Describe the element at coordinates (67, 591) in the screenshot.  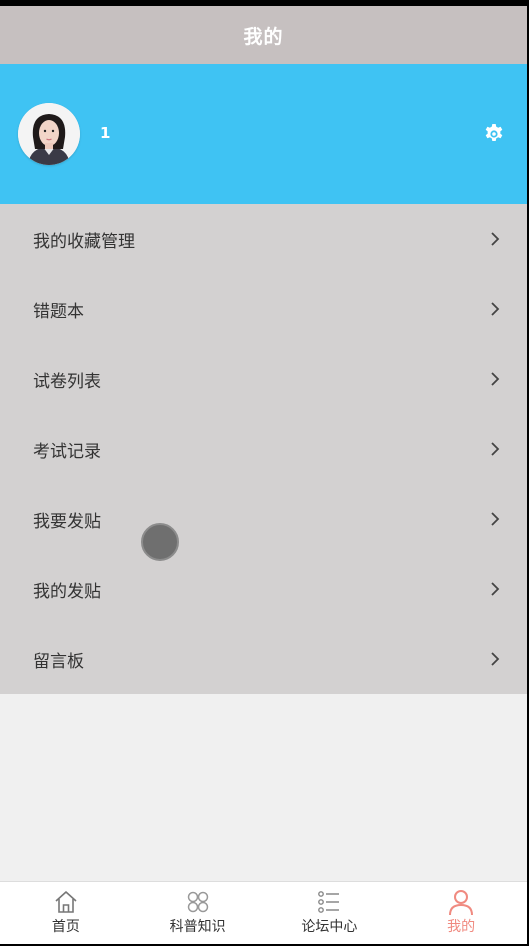
I see `menu-item-label: 我的发贴` at that location.